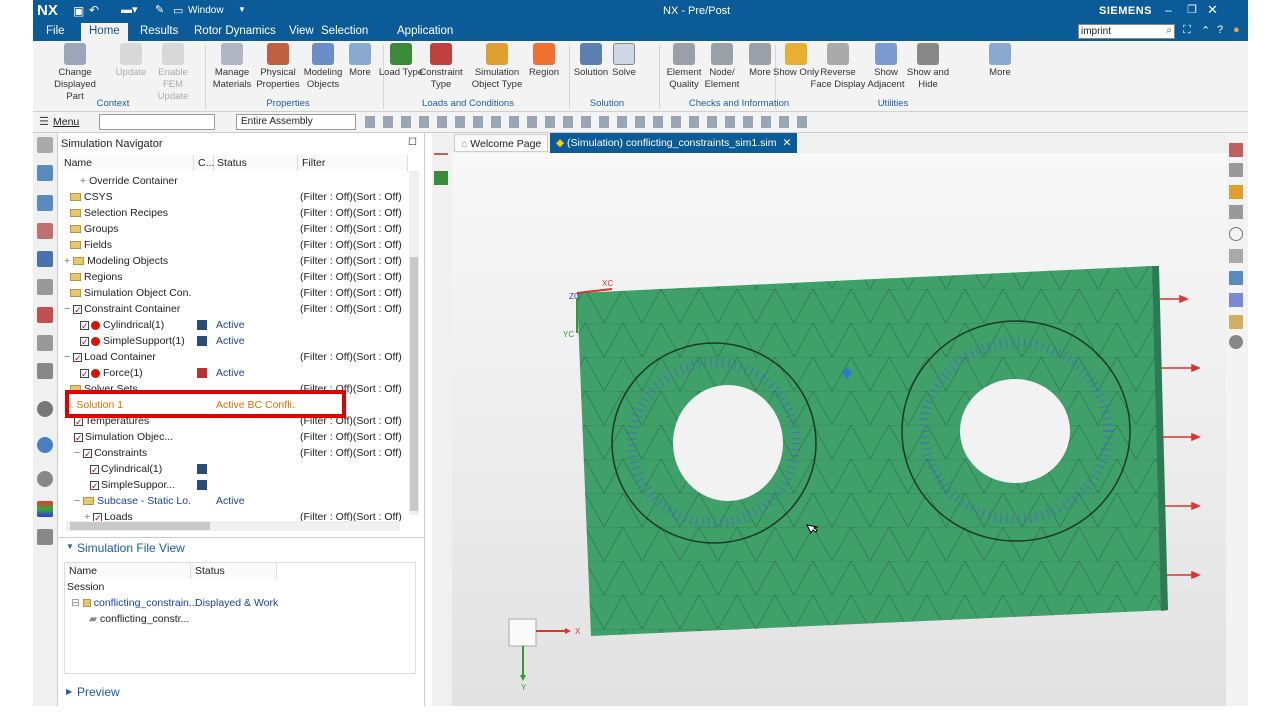 This screenshot has height=720, width=1280. Describe the element at coordinates (497, 67) in the screenshot. I see `simulation-object-type-button: Simulation Object Type` at that location.